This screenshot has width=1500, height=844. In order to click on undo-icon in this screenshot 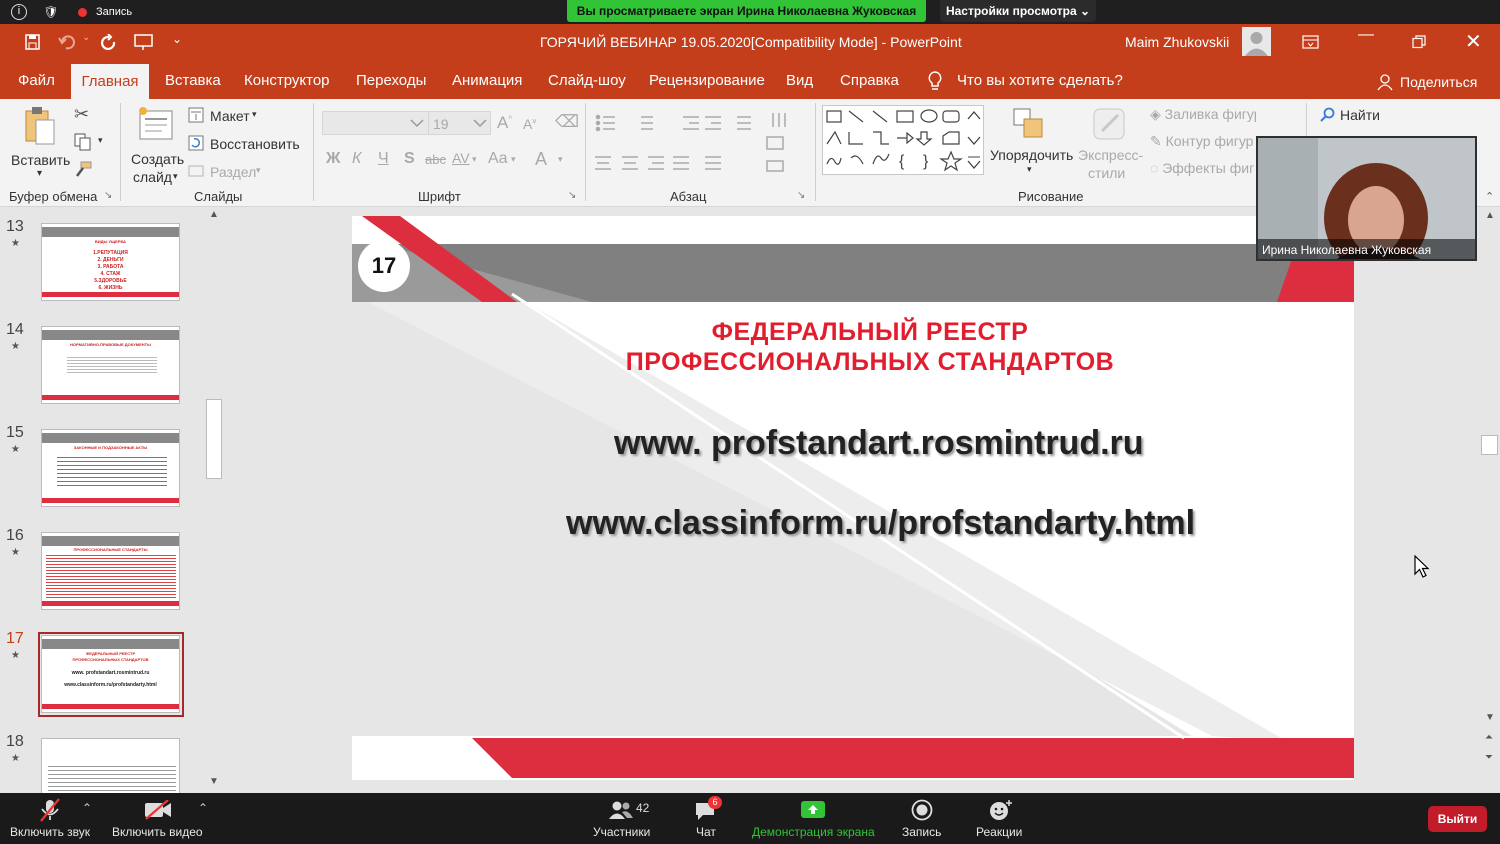, I will do `click(67, 42)`.